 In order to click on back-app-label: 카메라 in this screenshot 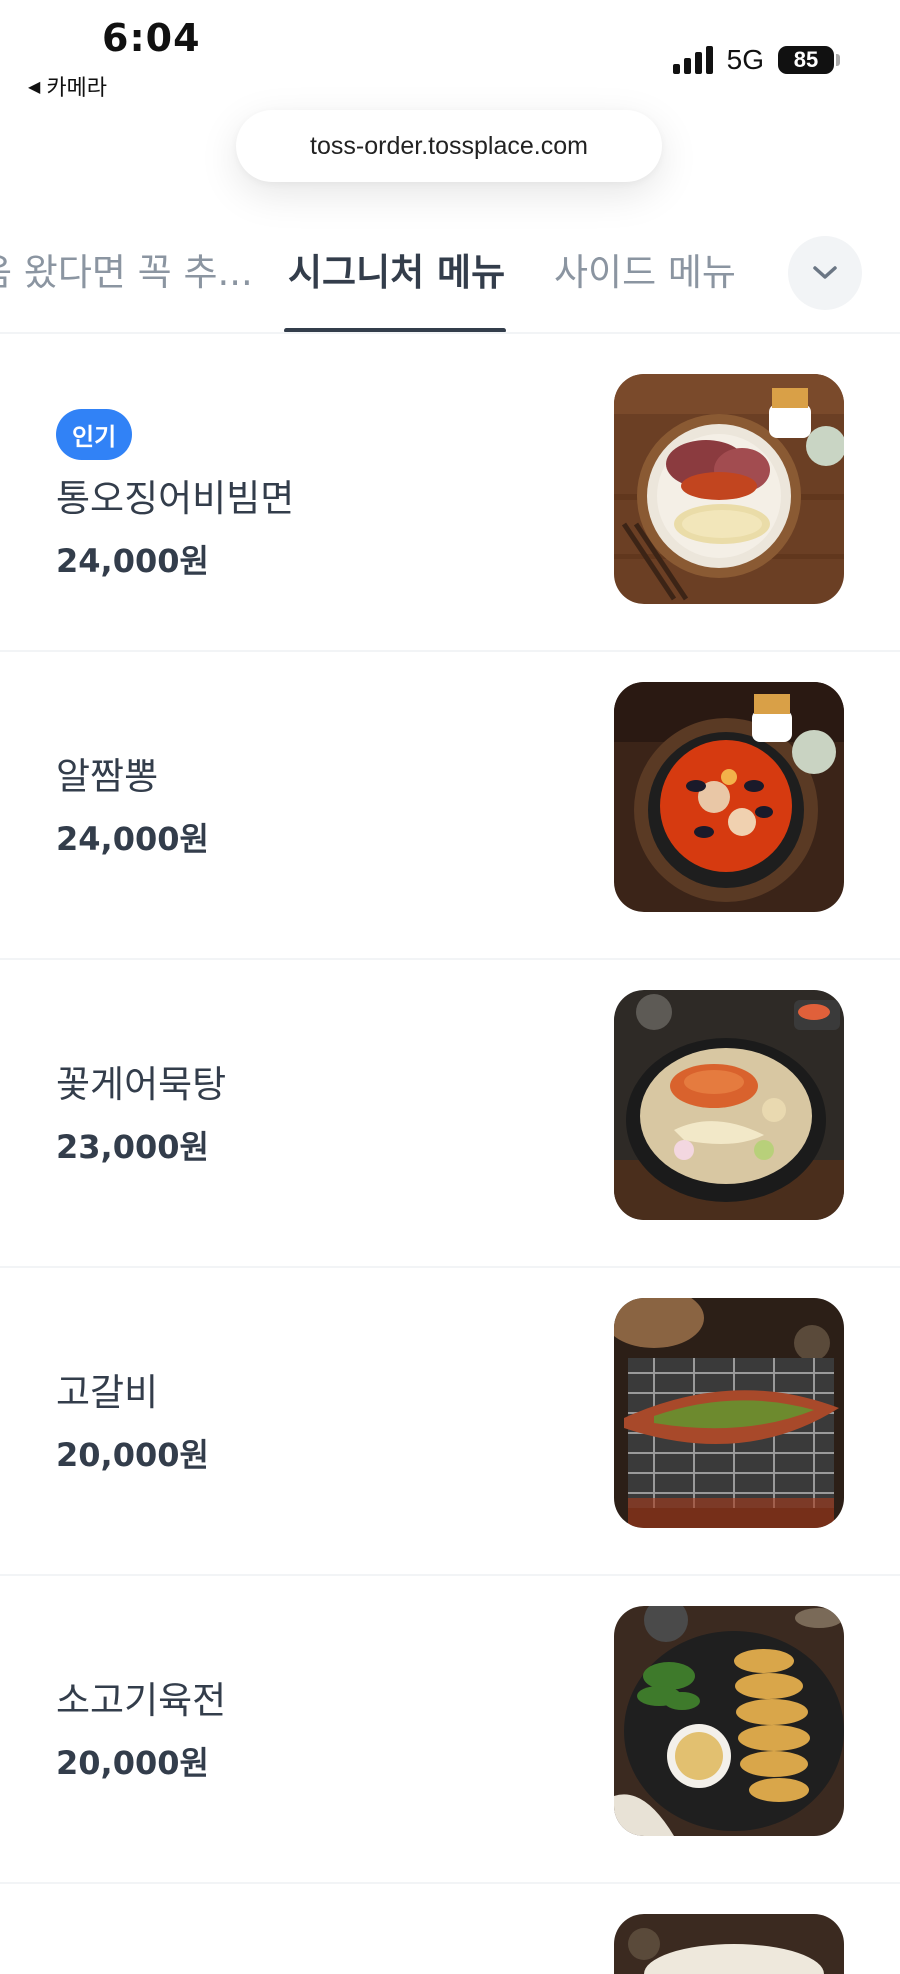, I will do `click(77, 88)`.